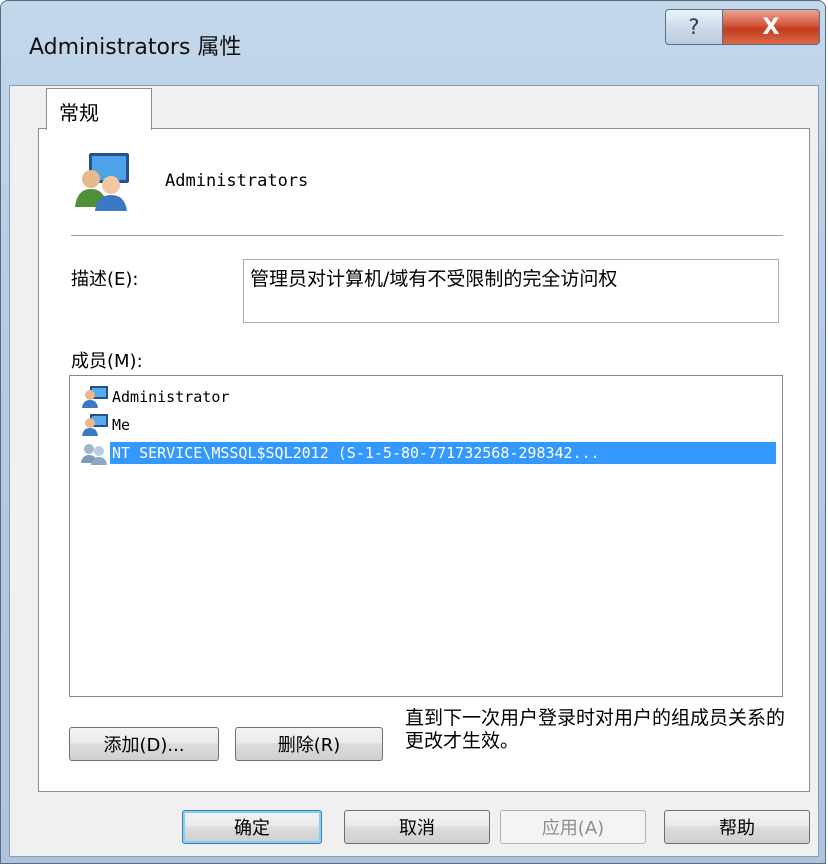  I want to click on close-button: X, so click(771, 27).